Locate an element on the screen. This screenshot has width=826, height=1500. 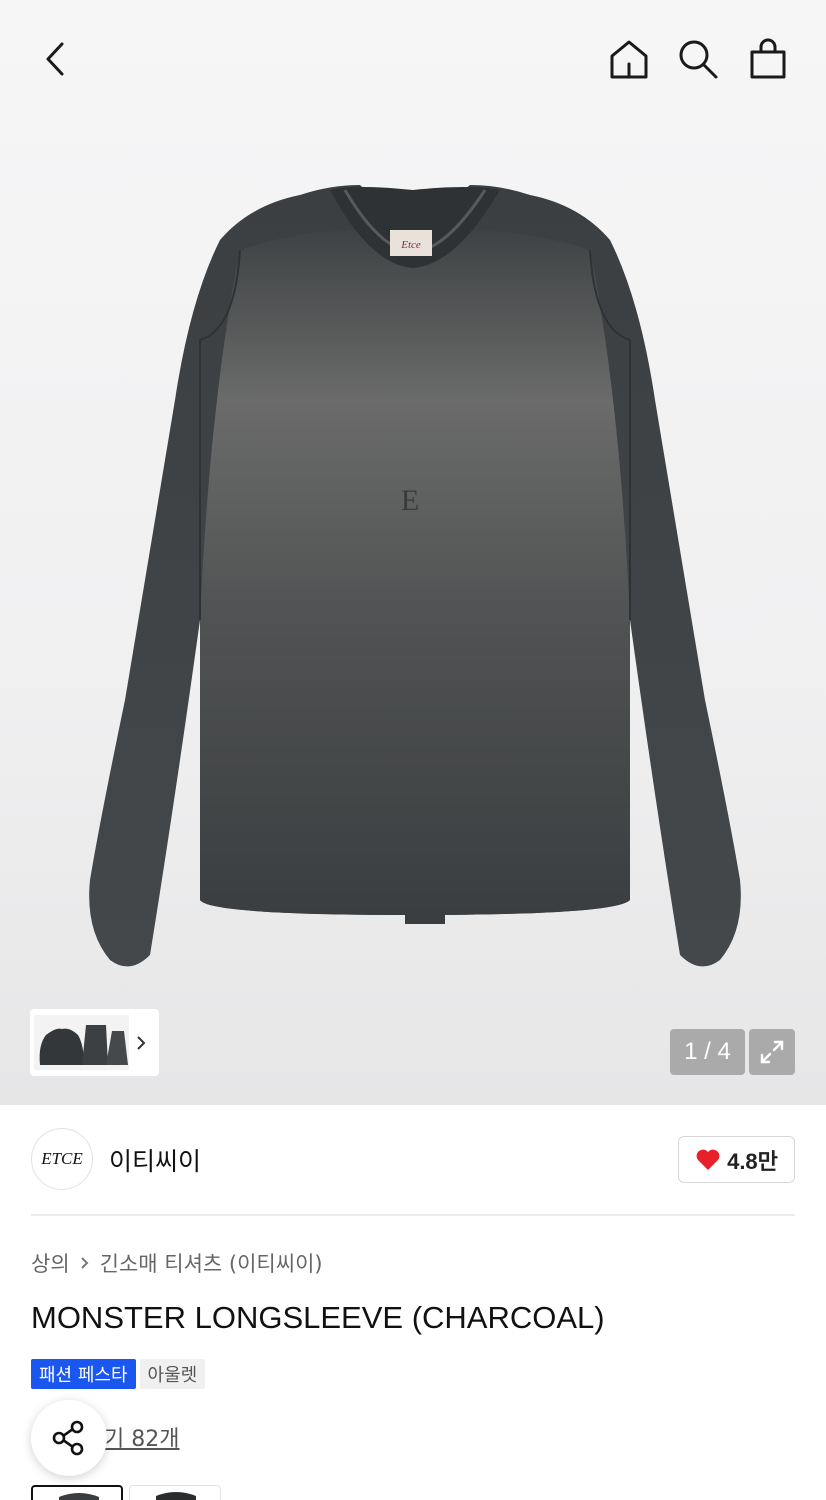
search-button is located at coordinates (698, 59).